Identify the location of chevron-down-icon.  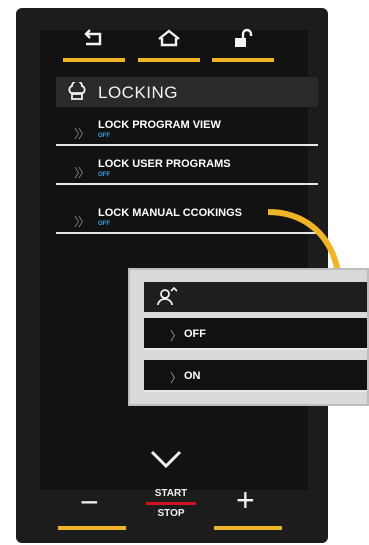
(166, 462).